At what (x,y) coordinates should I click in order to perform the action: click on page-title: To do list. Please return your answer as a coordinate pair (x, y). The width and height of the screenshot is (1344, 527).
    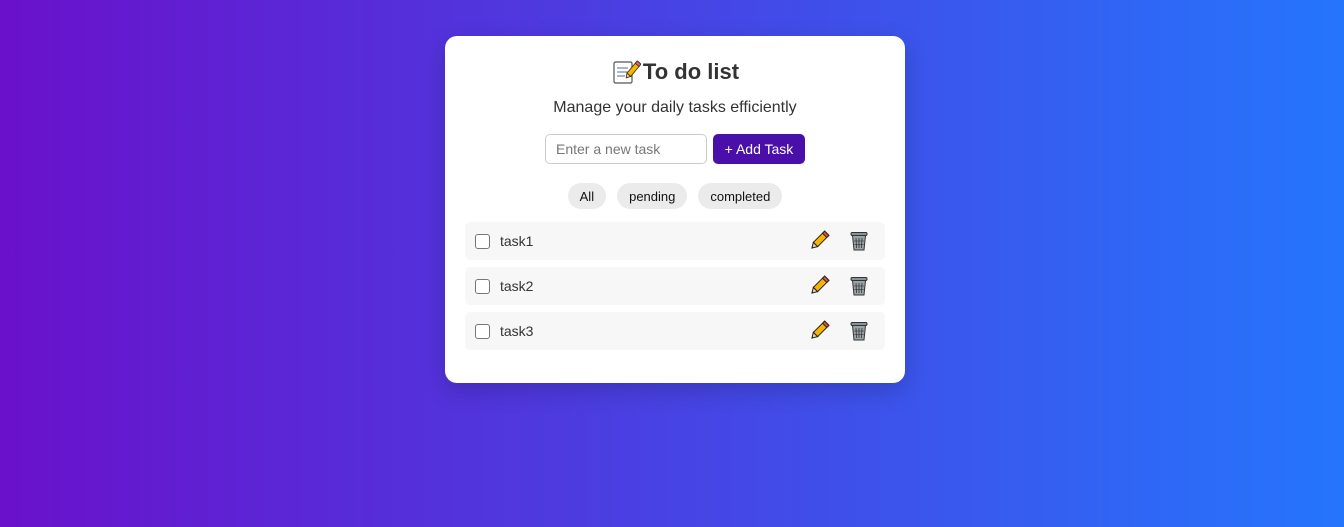
    Looking at the image, I should click on (691, 71).